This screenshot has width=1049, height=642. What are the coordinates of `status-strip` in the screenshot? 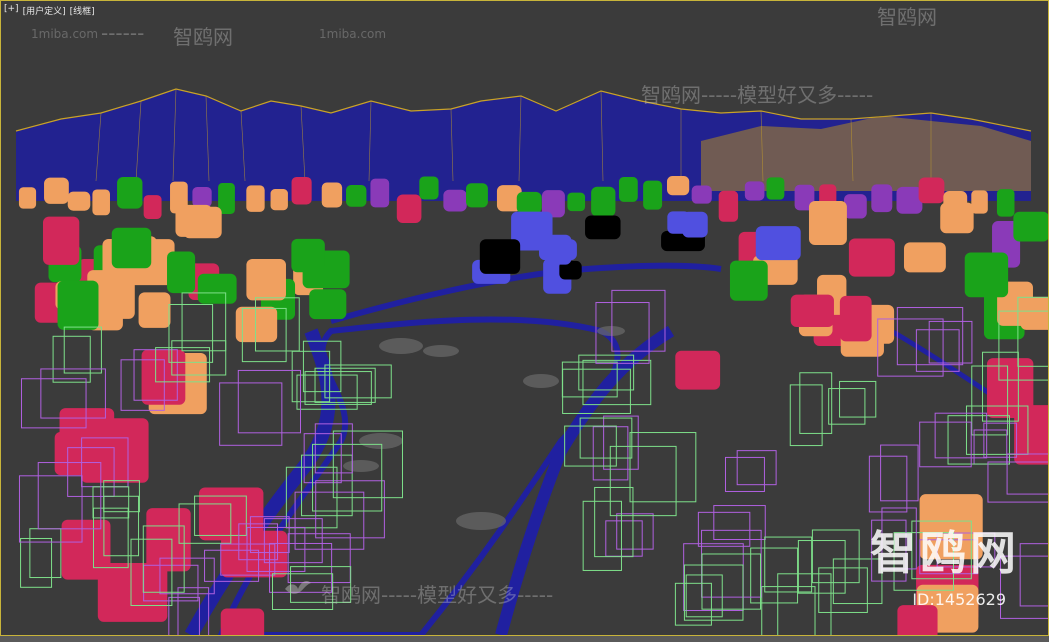 It's located at (524, 639).